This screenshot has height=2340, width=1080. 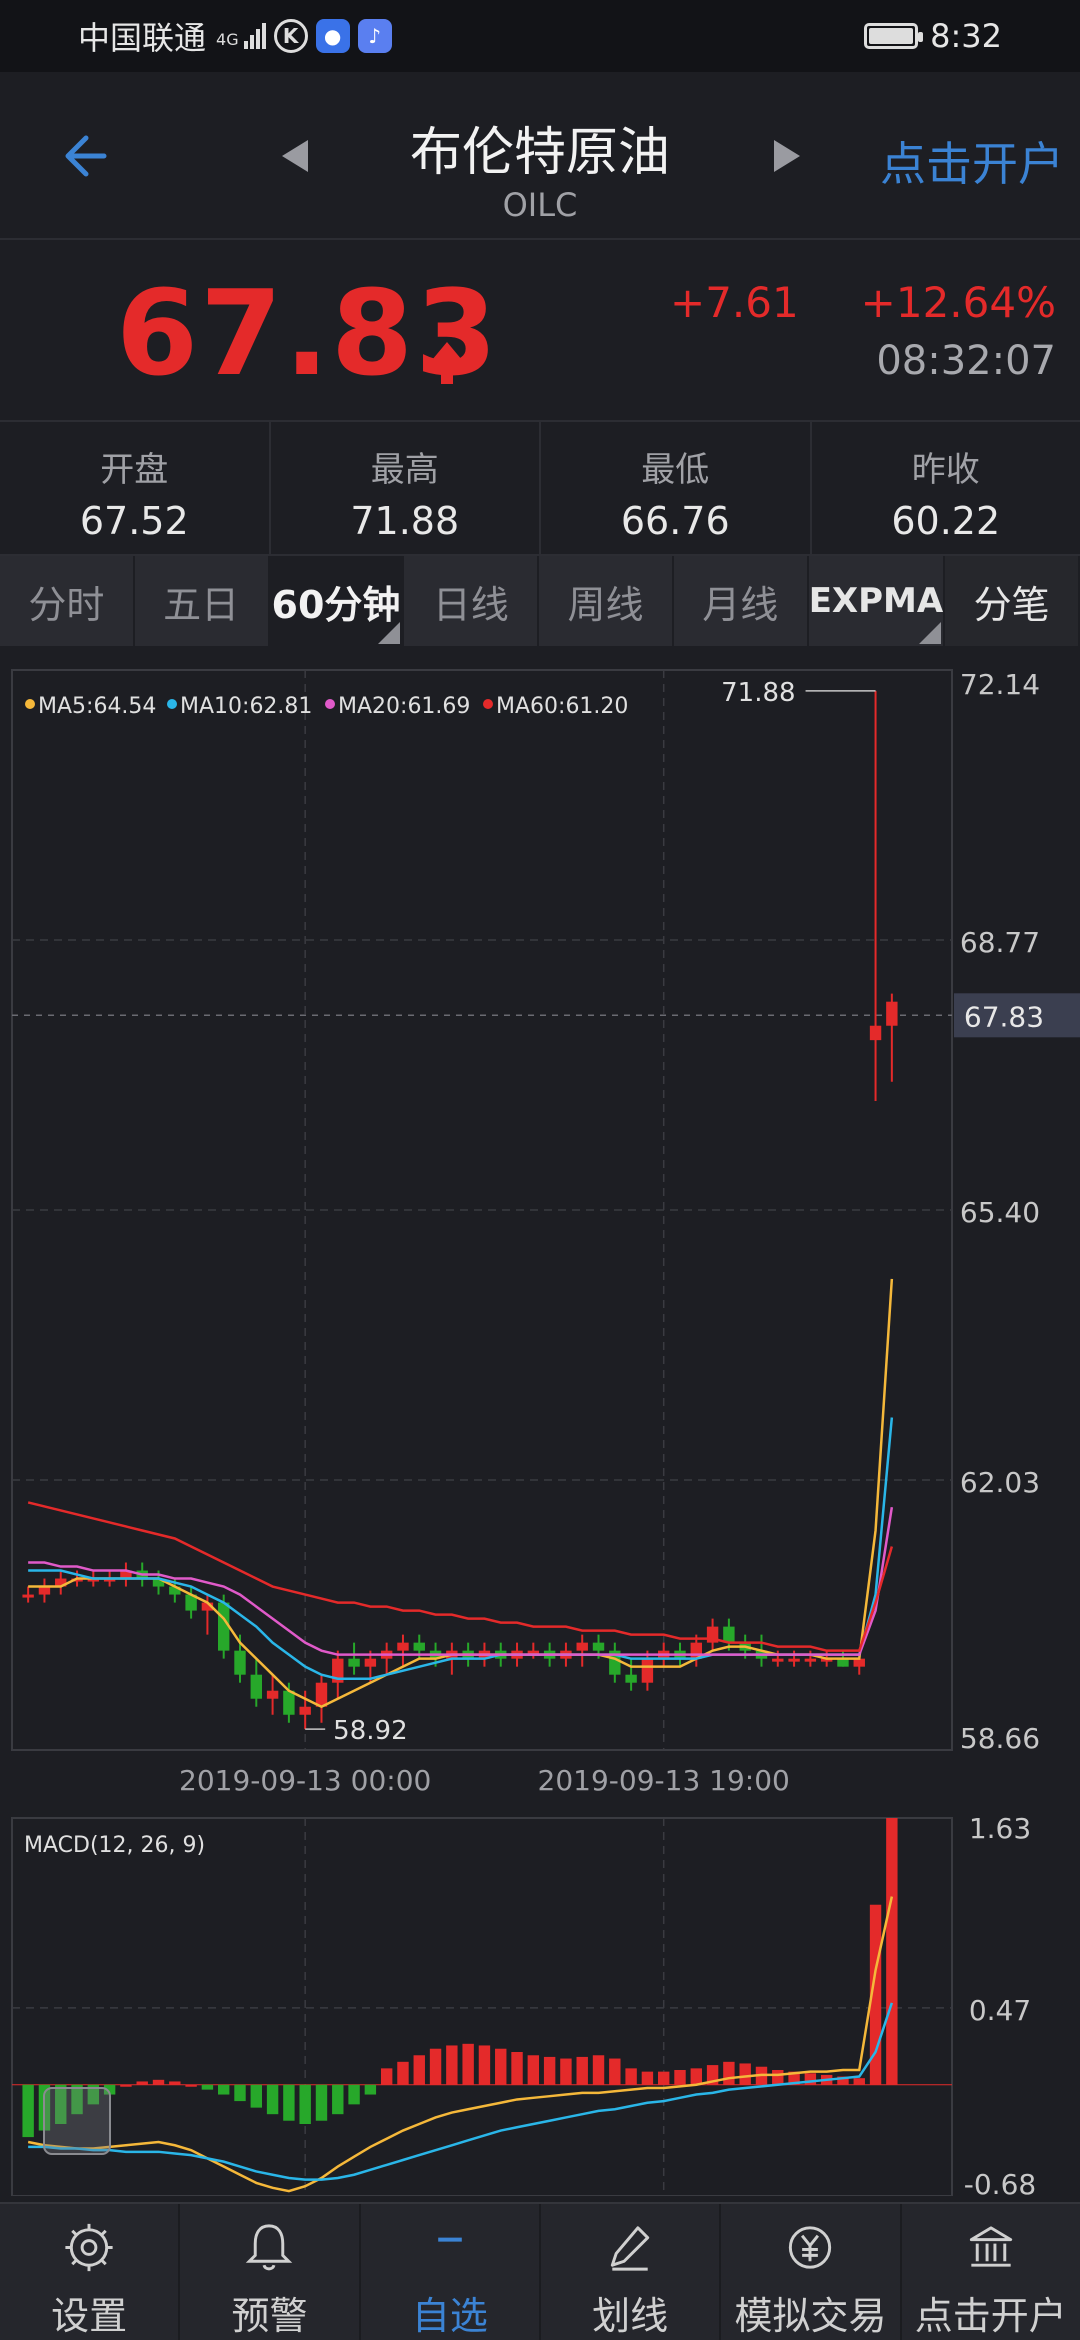 What do you see at coordinates (990, 2316) in the screenshot?
I see `nav-label: 点击开户` at bounding box center [990, 2316].